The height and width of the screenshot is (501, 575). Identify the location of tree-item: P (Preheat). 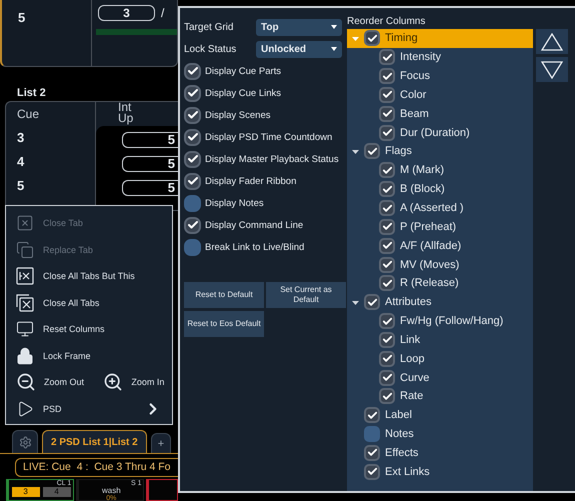
(440, 226).